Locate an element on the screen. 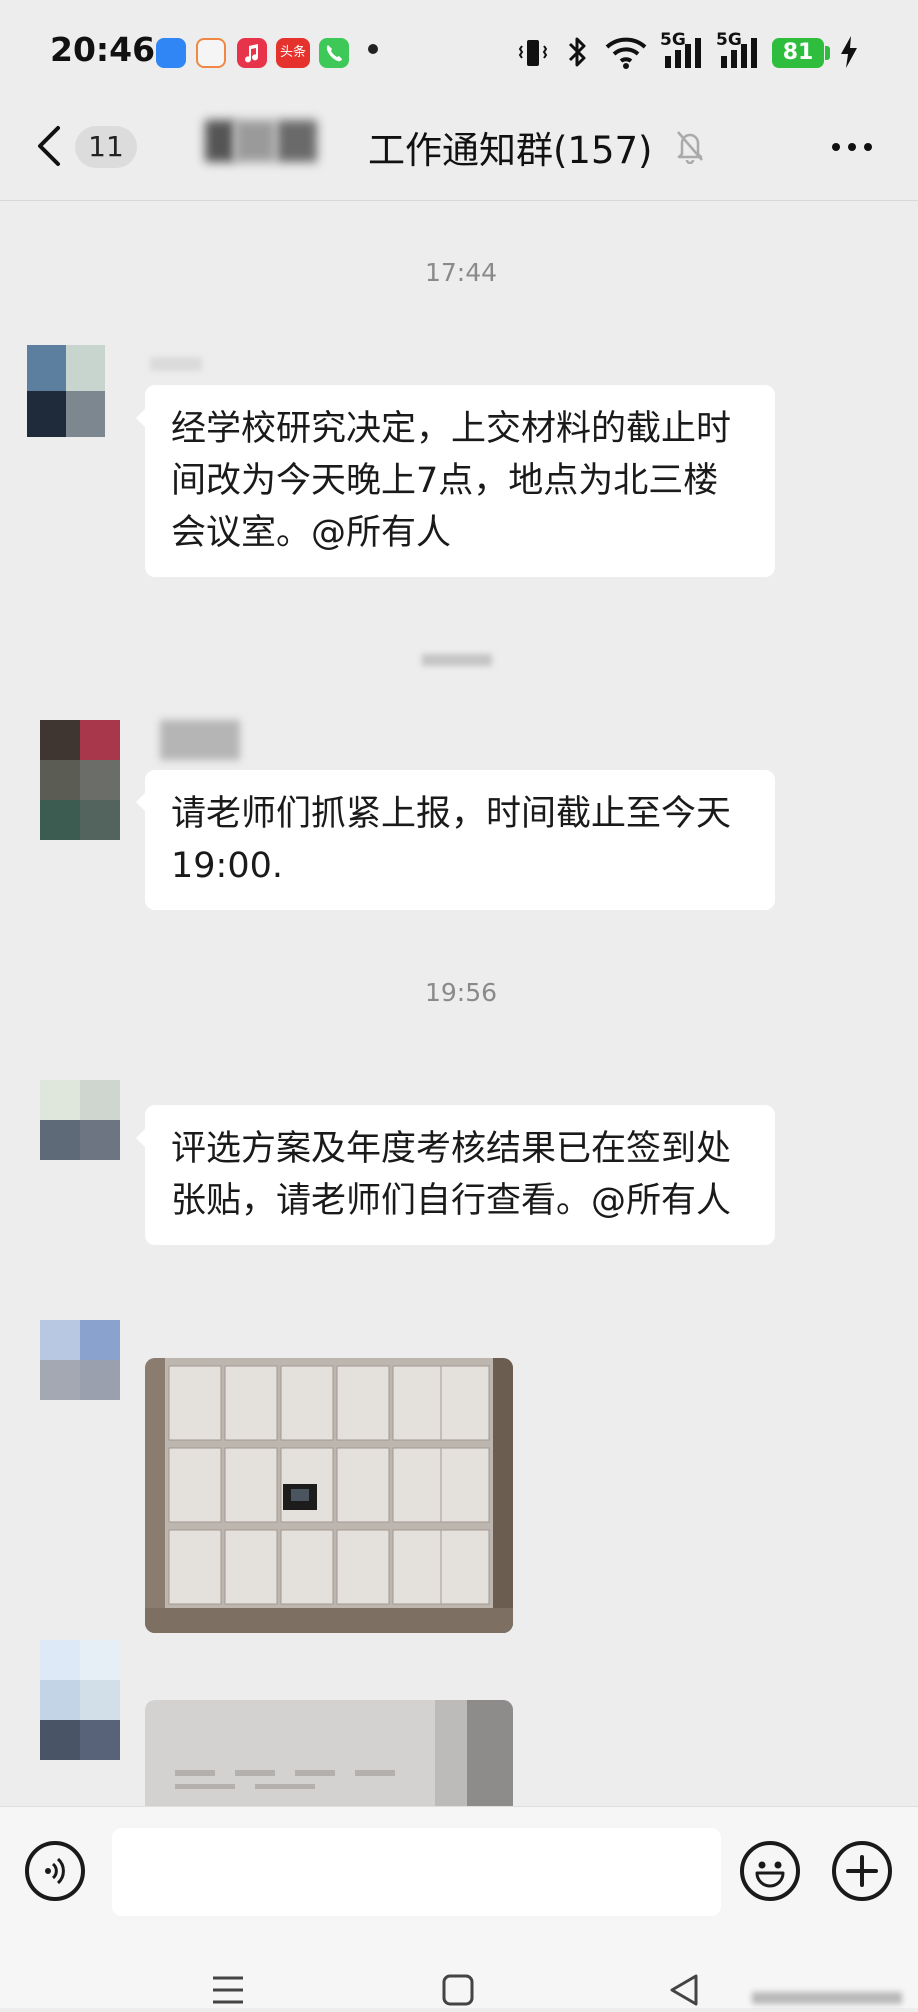 The height and width of the screenshot is (2012, 918). voice-input-button is located at coordinates (55, 1871).